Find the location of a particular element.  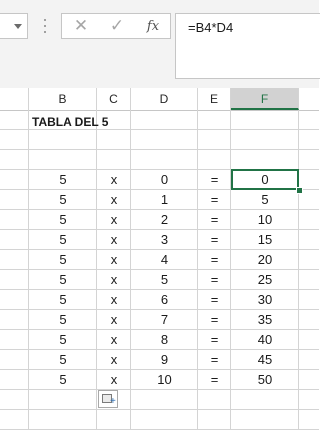

sheet-title: TABLA DEL 5 is located at coordinates (70, 122).